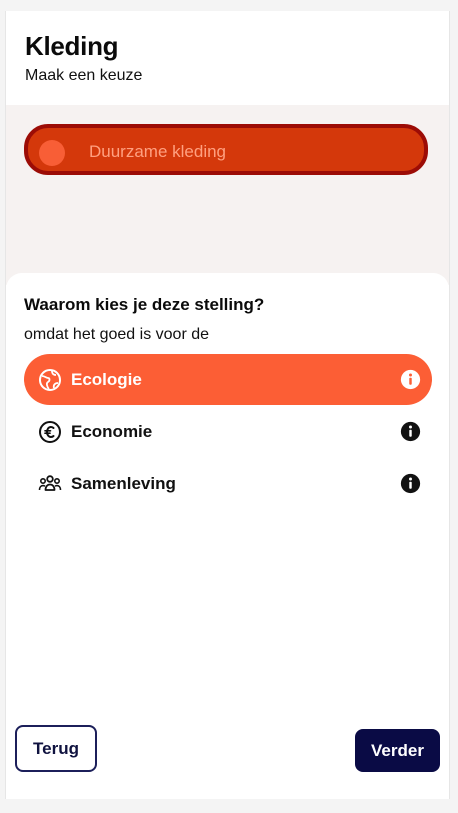  I want to click on option-label: Ecologie, so click(106, 379).